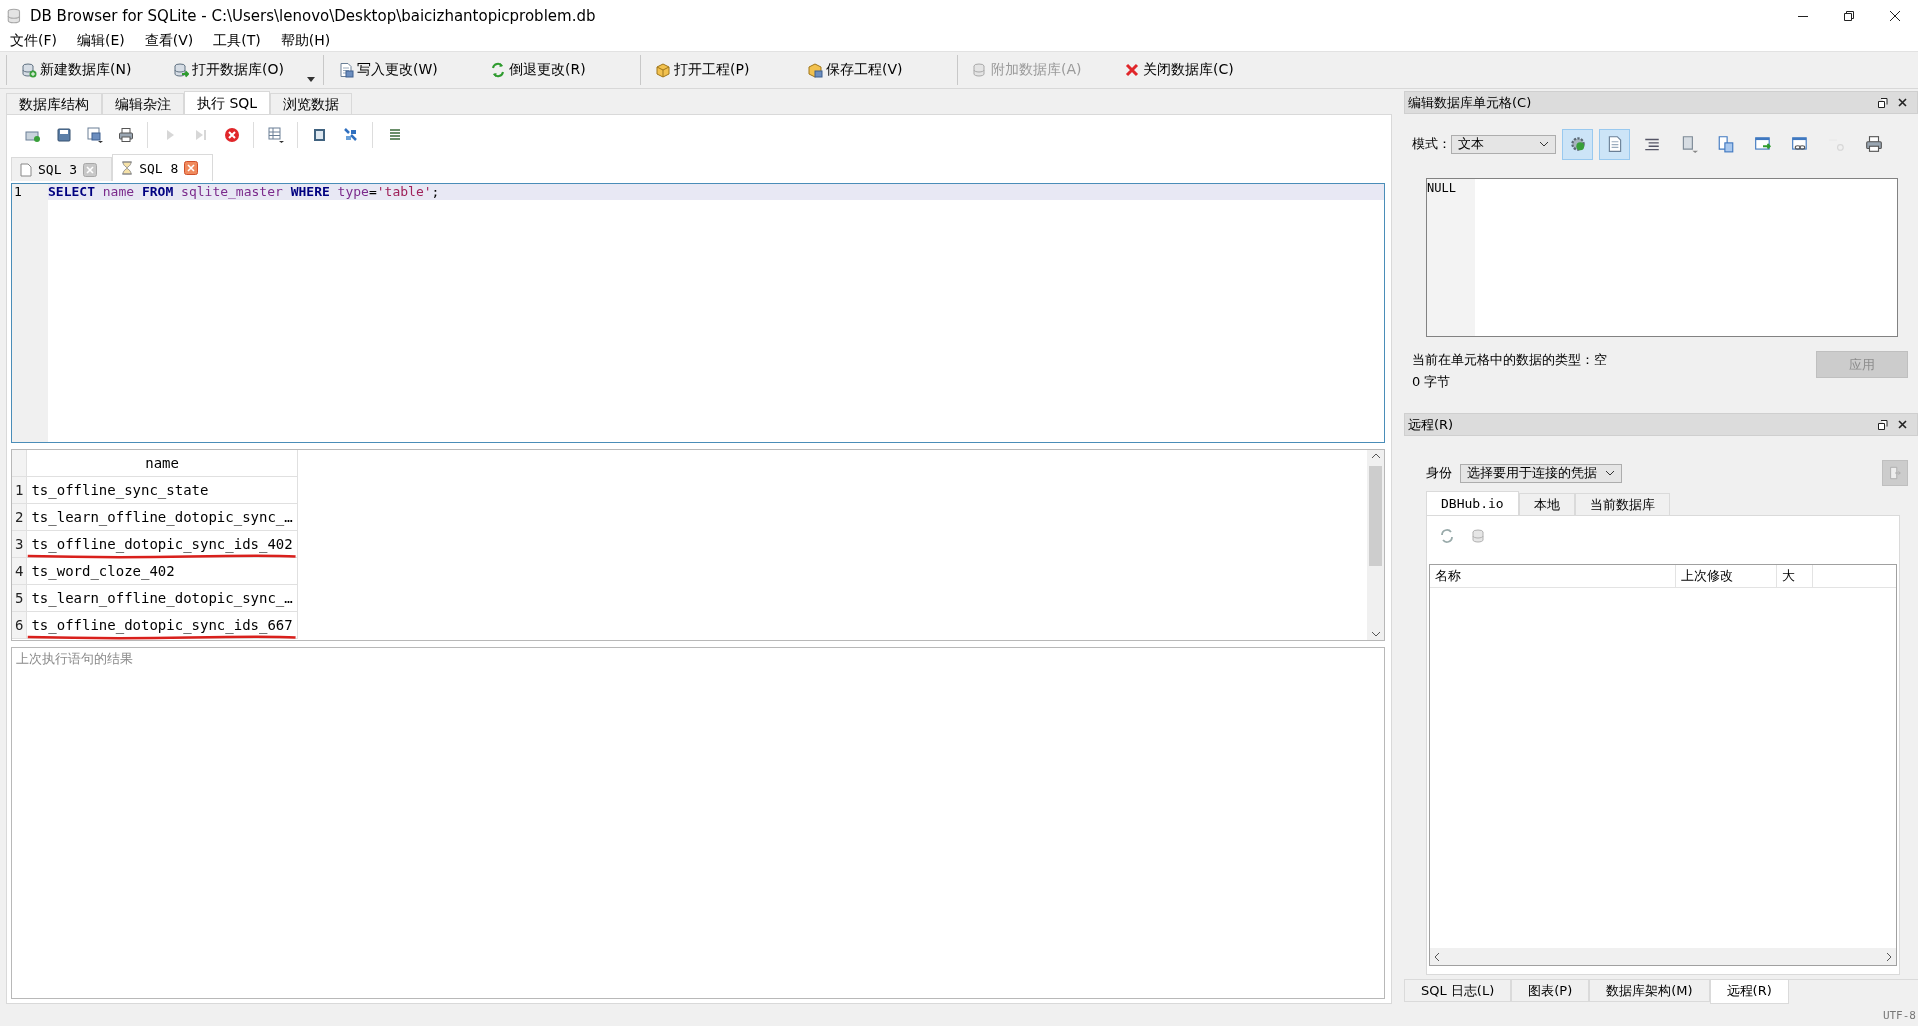 Image resolution: width=1918 pixels, height=1026 pixels. What do you see at coordinates (346, 70) in the screenshot?
I see `database-page-icon` at bounding box center [346, 70].